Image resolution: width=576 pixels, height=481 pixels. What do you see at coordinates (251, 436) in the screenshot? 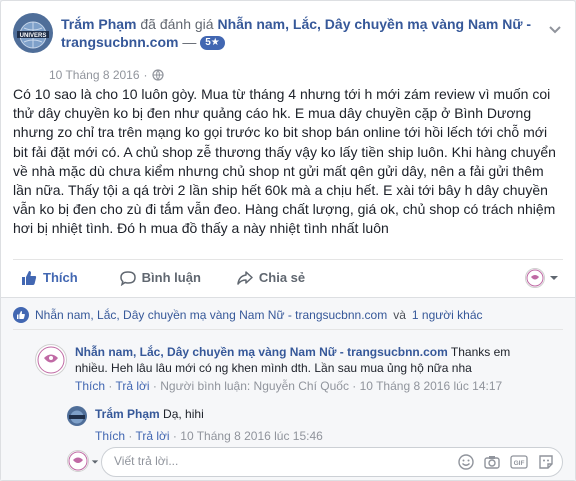
I see `reply-time: 10 Tháng 8 2016 lúc 15:46` at bounding box center [251, 436].